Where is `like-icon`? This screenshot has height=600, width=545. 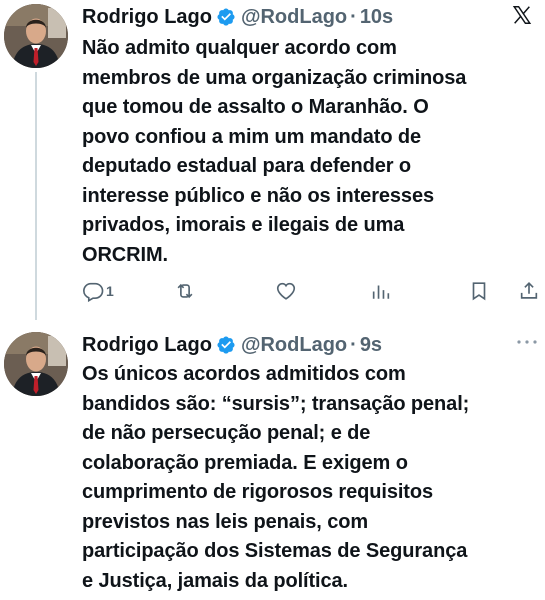
like-icon is located at coordinates (286, 291).